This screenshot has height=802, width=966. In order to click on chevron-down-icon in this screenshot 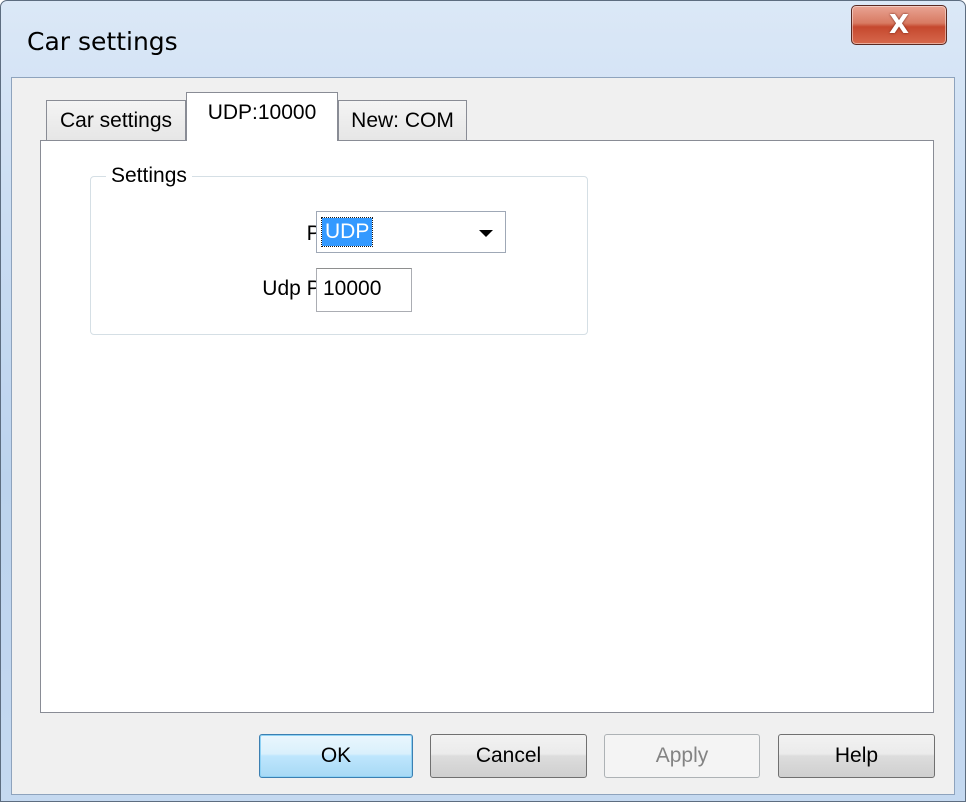, I will do `click(486, 233)`.